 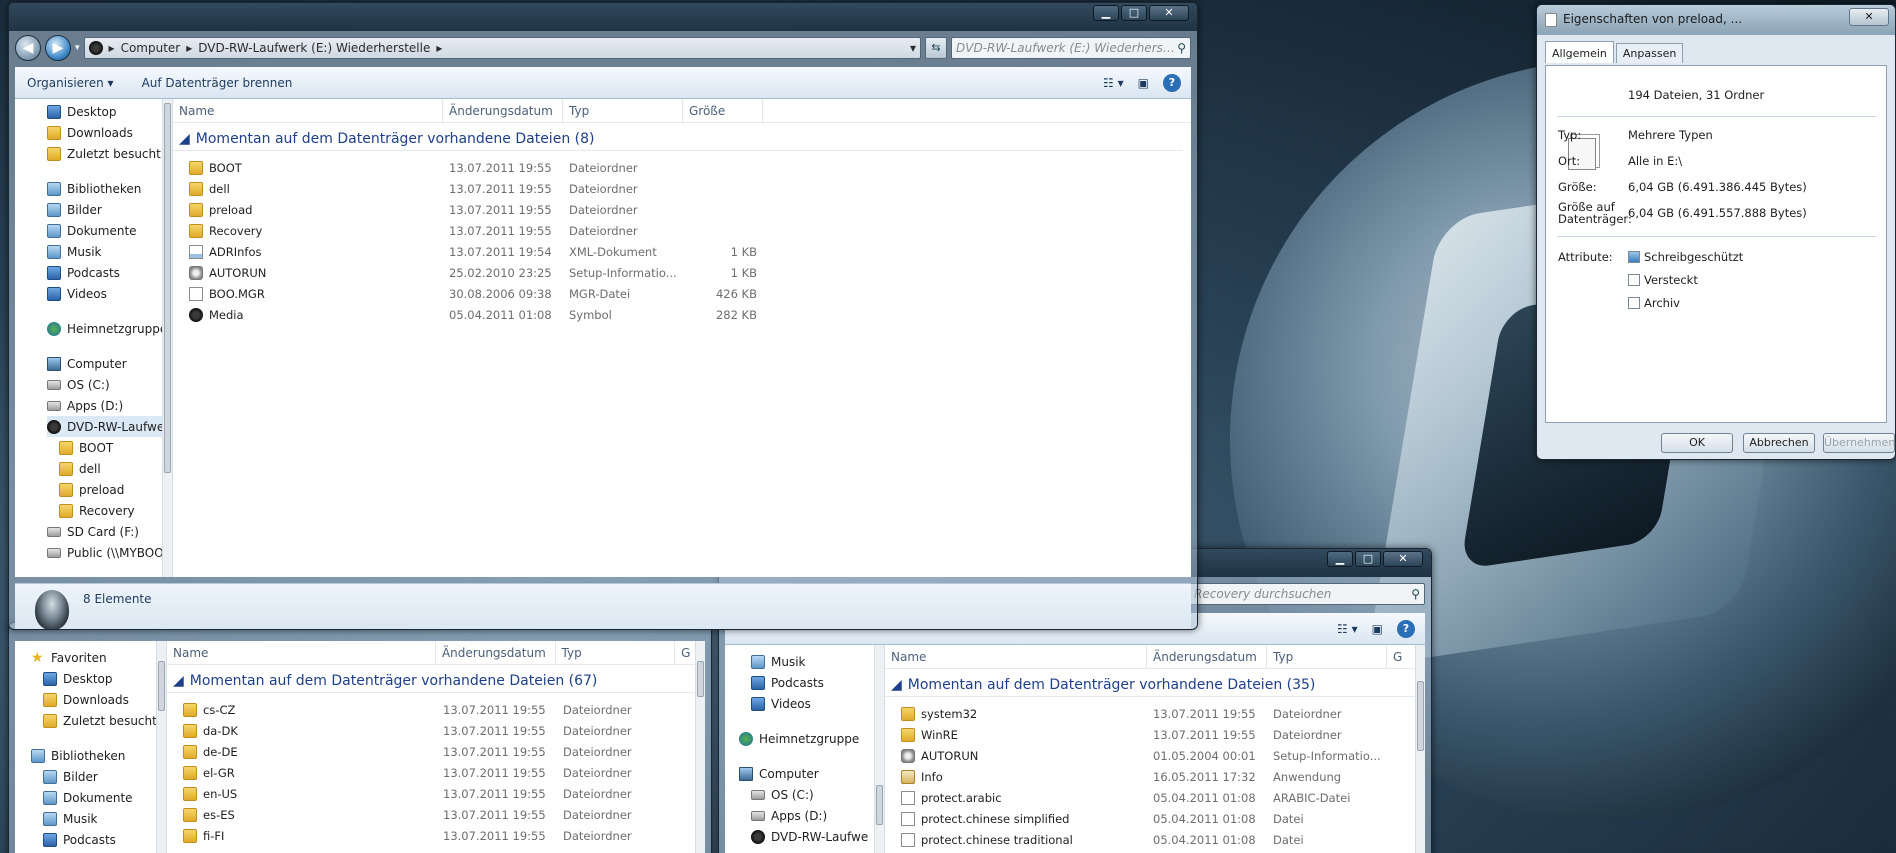 What do you see at coordinates (302, 835) in the screenshot?
I see `file-name-cell: fi-FI` at bounding box center [302, 835].